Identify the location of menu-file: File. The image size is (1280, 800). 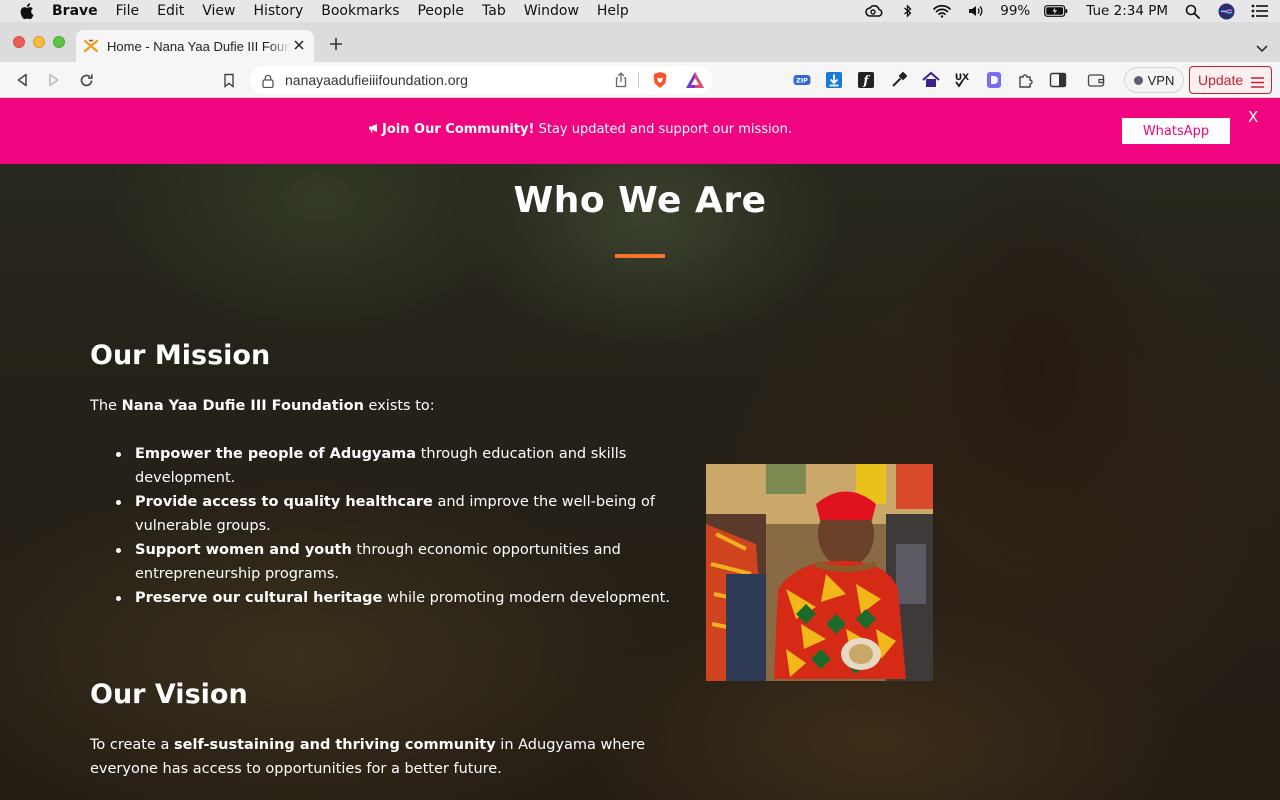
(127, 11).